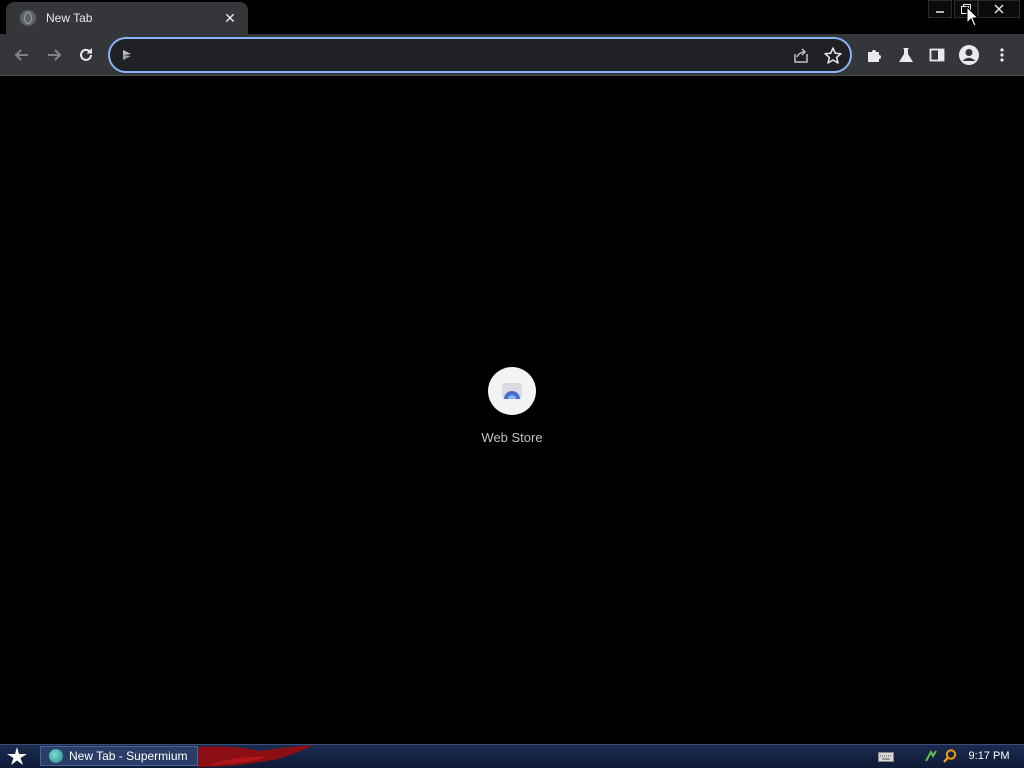  I want to click on extensions-button, so click(874, 55).